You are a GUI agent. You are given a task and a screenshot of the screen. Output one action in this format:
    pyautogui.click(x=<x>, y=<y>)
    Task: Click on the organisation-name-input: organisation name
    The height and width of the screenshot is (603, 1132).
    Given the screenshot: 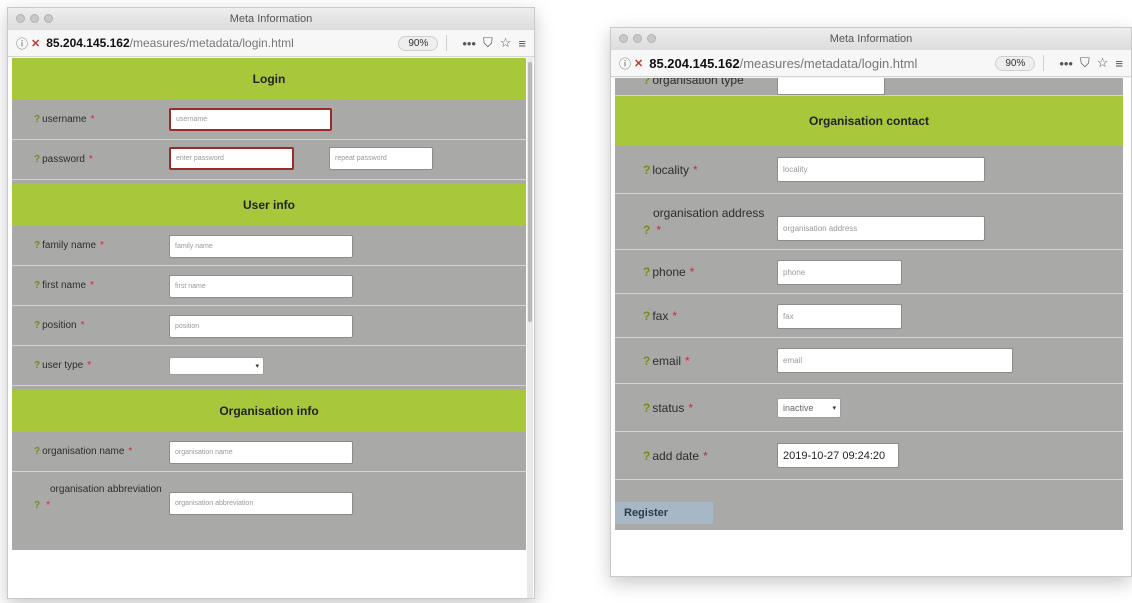 What is the action you would take?
    pyautogui.click(x=261, y=452)
    